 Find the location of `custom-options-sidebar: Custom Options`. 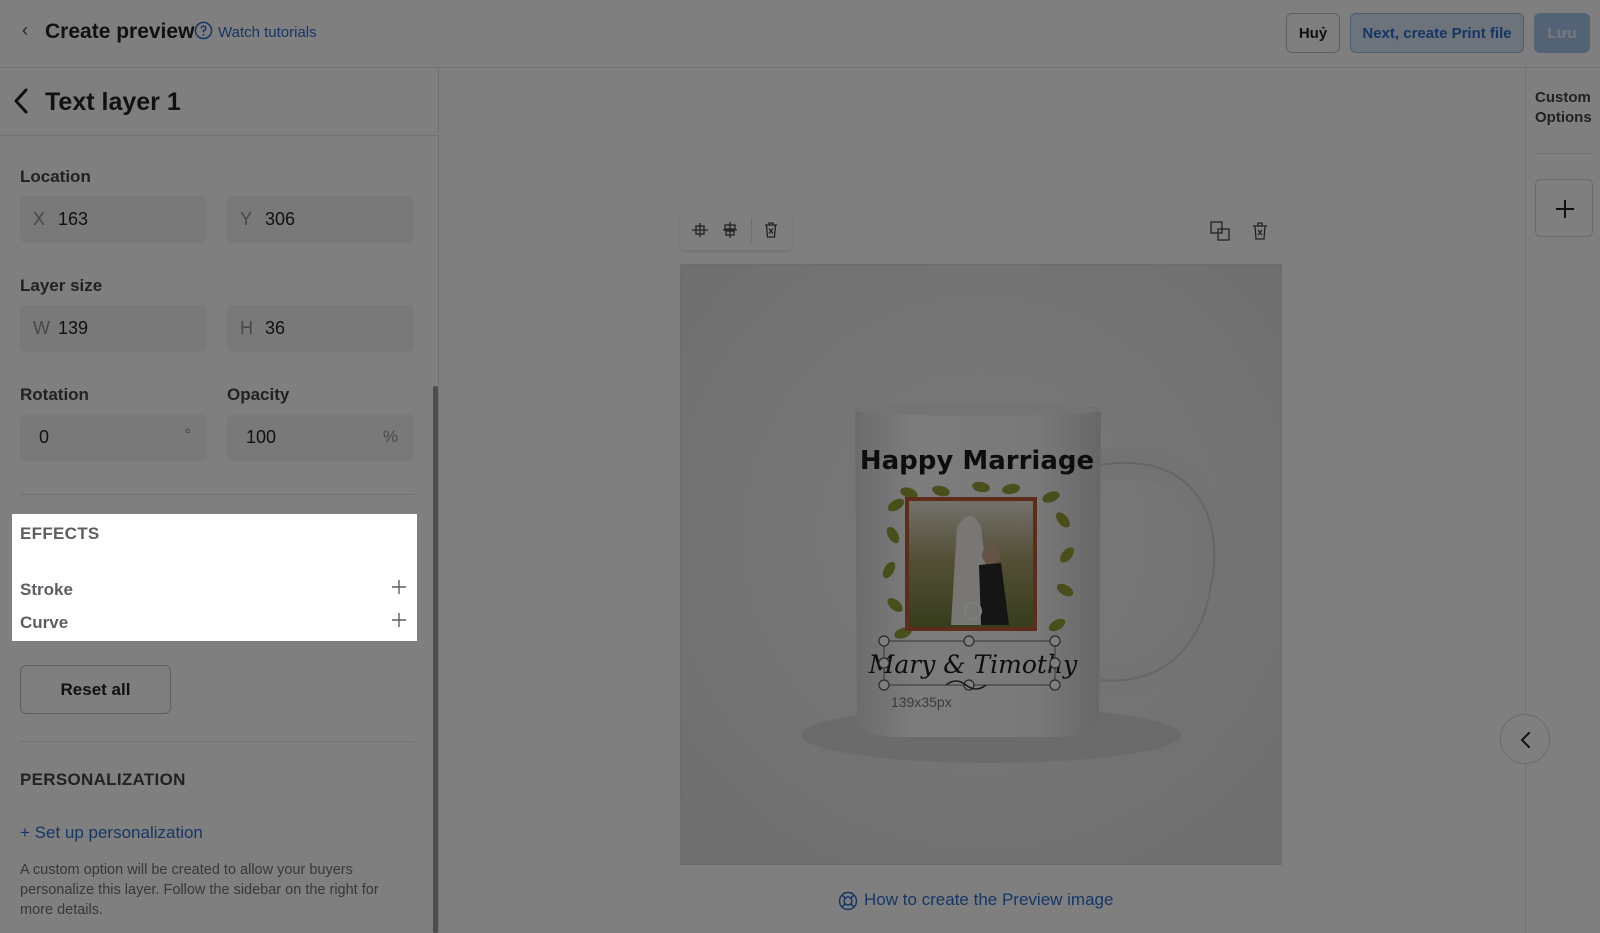

custom-options-sidebar: Custom Options is located at coordinates (1562, 500).